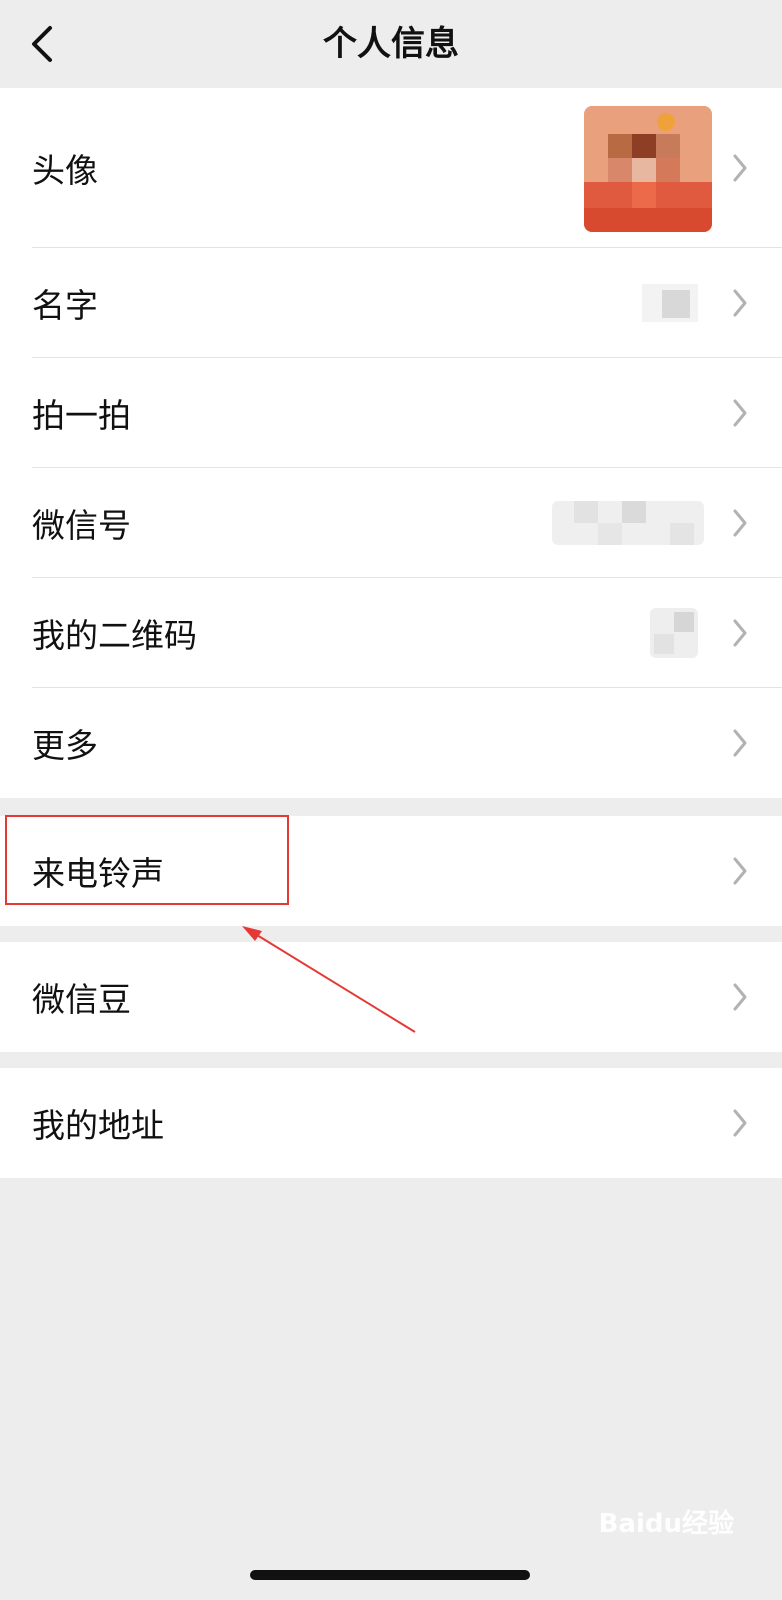 The height and width of the screenshot is (1600, 782). Describe the element at coordinates (390, 1575) in the screenshot. I see `home-indicator` at that location.